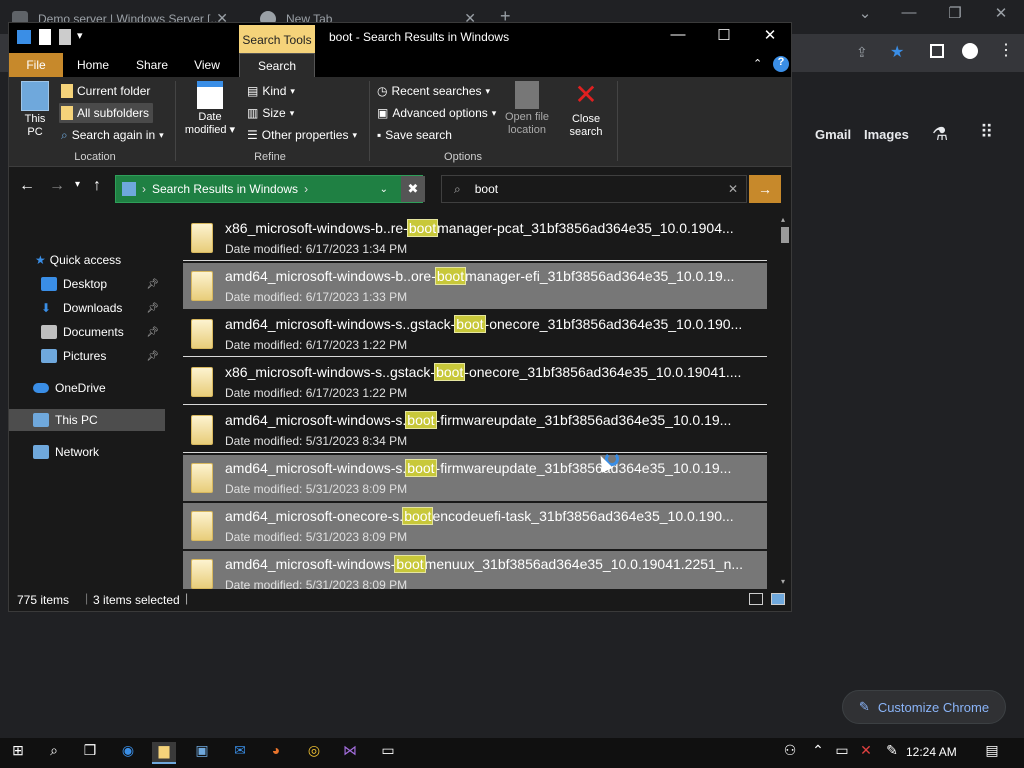 The image size is (1024, 768). I want to click on large-icons-view-icon, so click(778, 599).